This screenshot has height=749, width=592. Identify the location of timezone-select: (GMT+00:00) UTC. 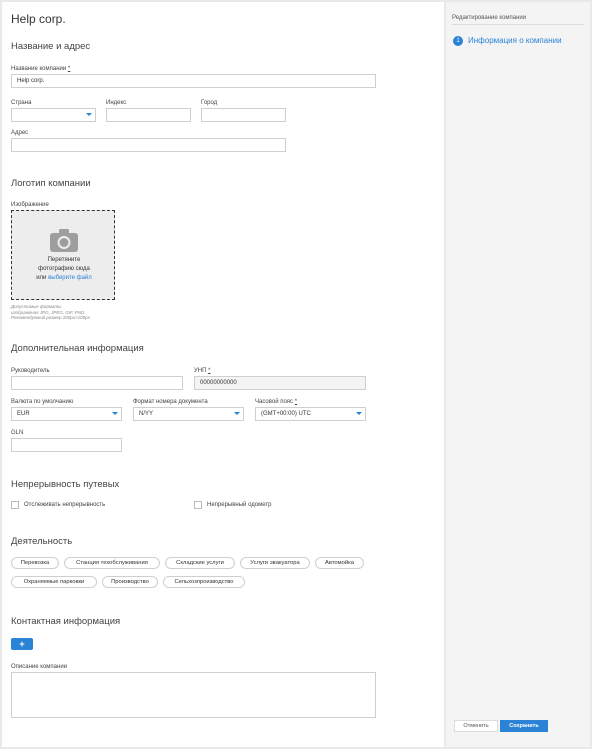
(310, 414).